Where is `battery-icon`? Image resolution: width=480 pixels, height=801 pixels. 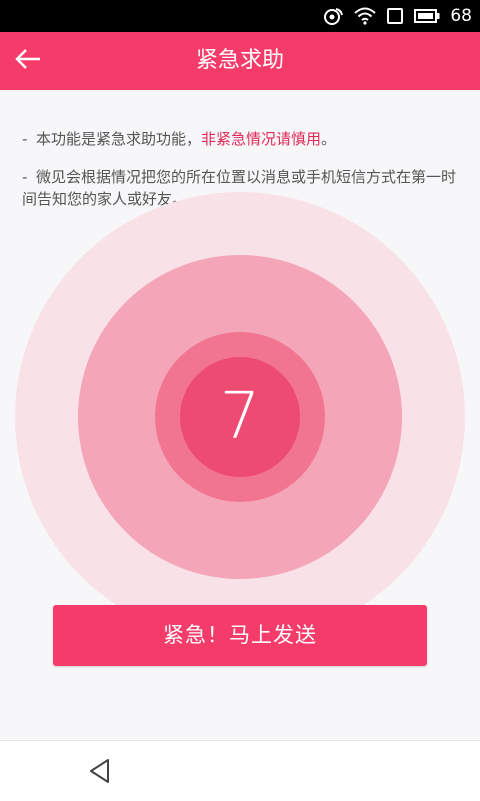
battery-icon is located at coordinates (427, 16).